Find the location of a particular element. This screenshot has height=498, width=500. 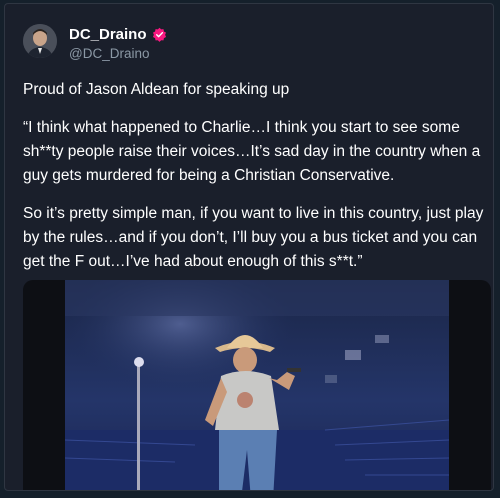

author-avatar is located at coordinates (40, 41).